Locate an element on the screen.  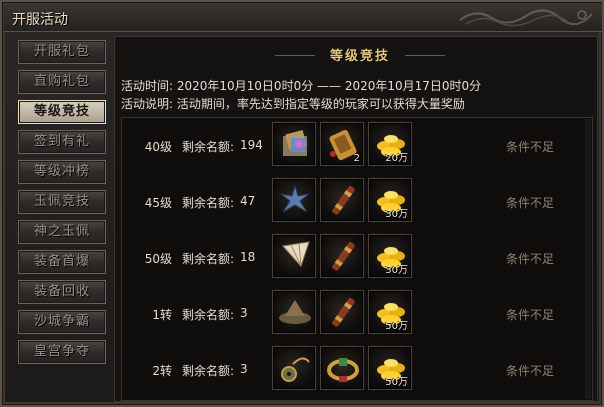
blue-flower-icon is located at coordinates (295, 198).